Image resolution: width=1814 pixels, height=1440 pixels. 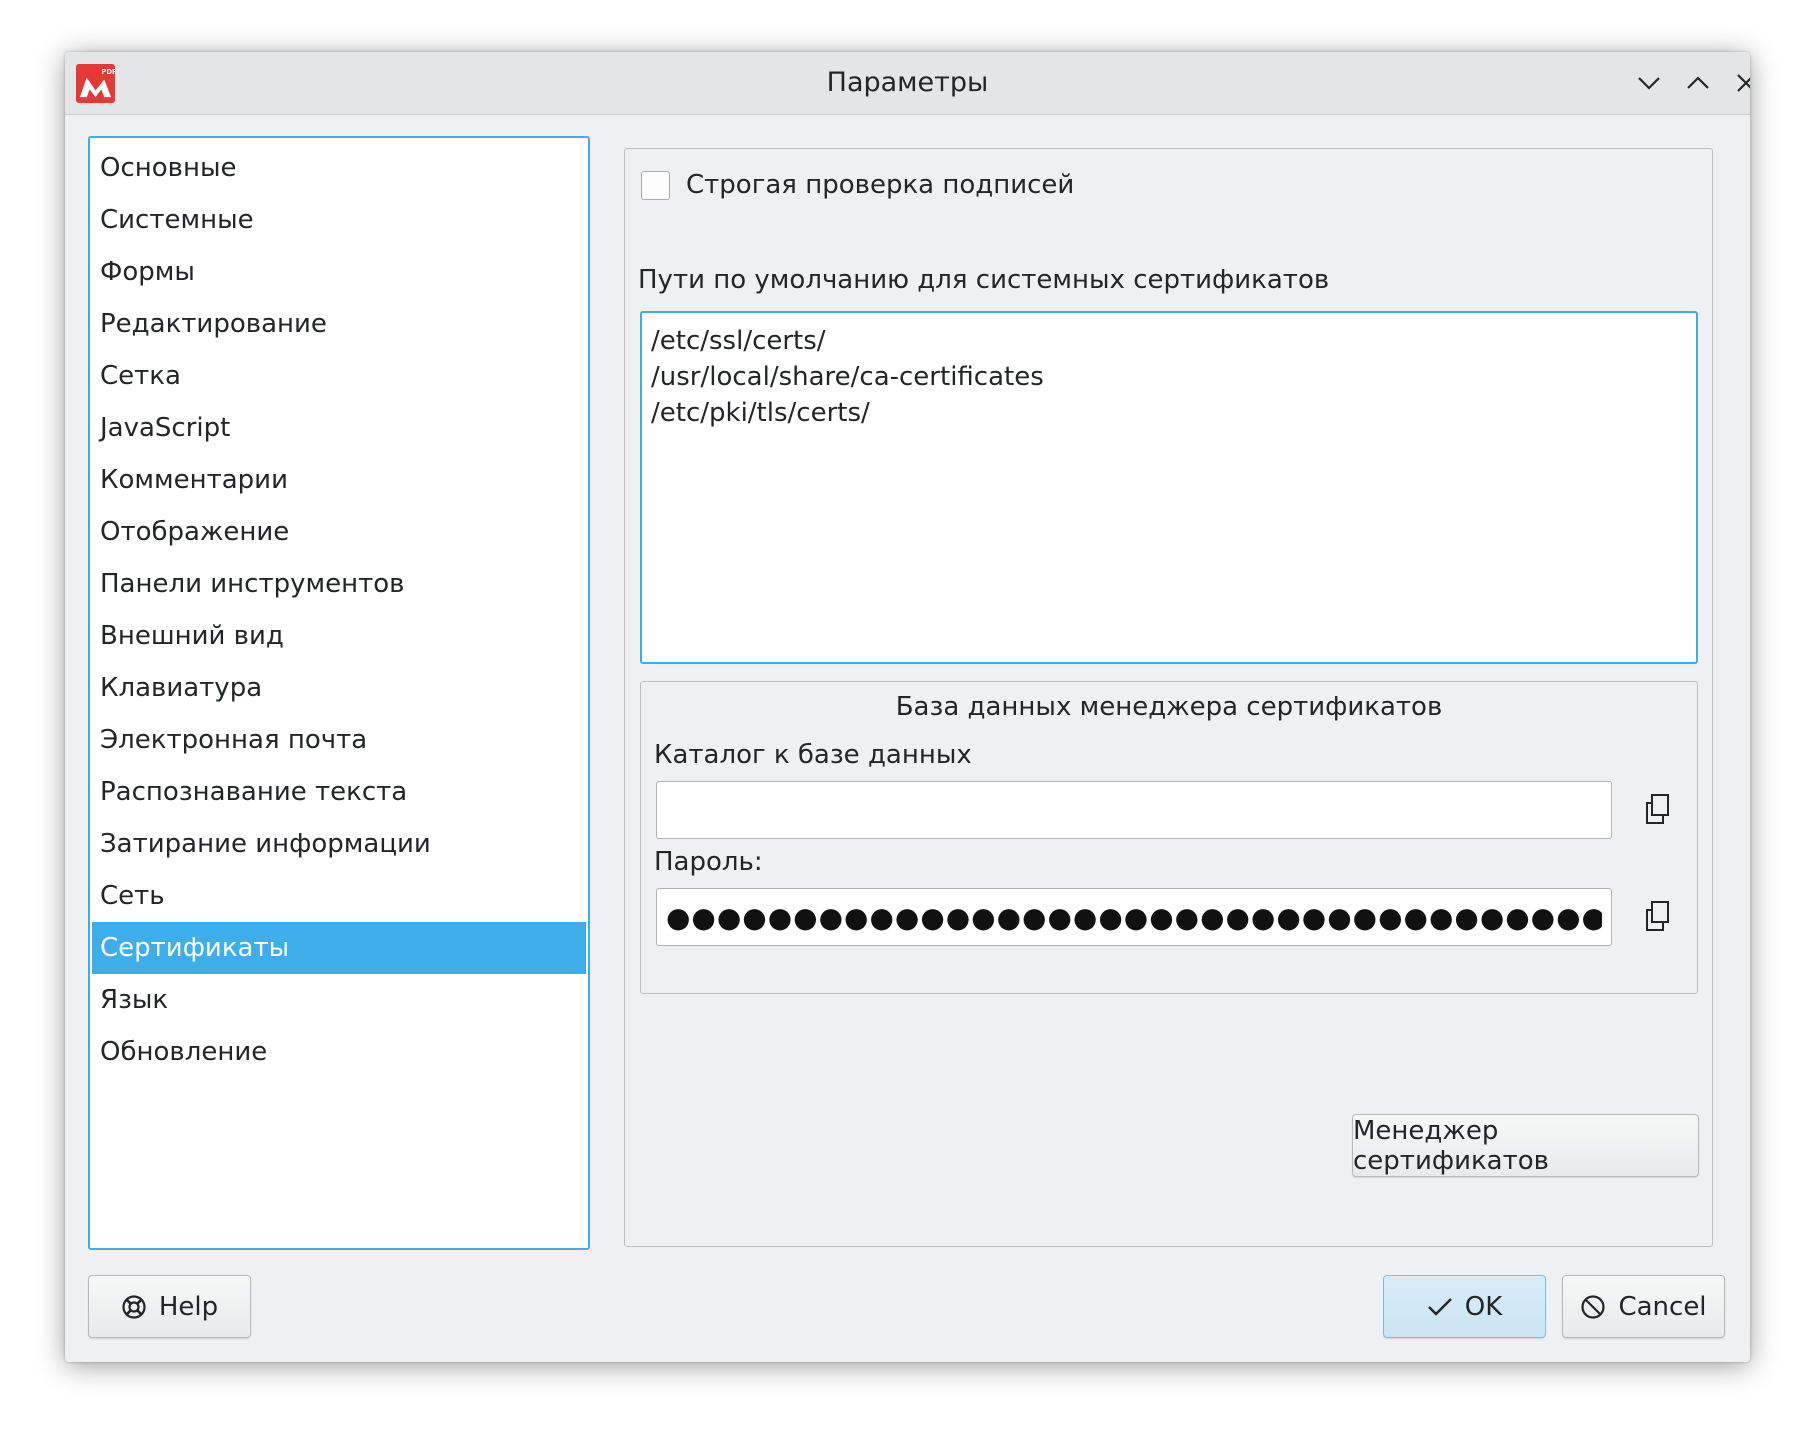 I want to click on group-title: База данных менеджера сертификатов, so click(x=1169, y=707).